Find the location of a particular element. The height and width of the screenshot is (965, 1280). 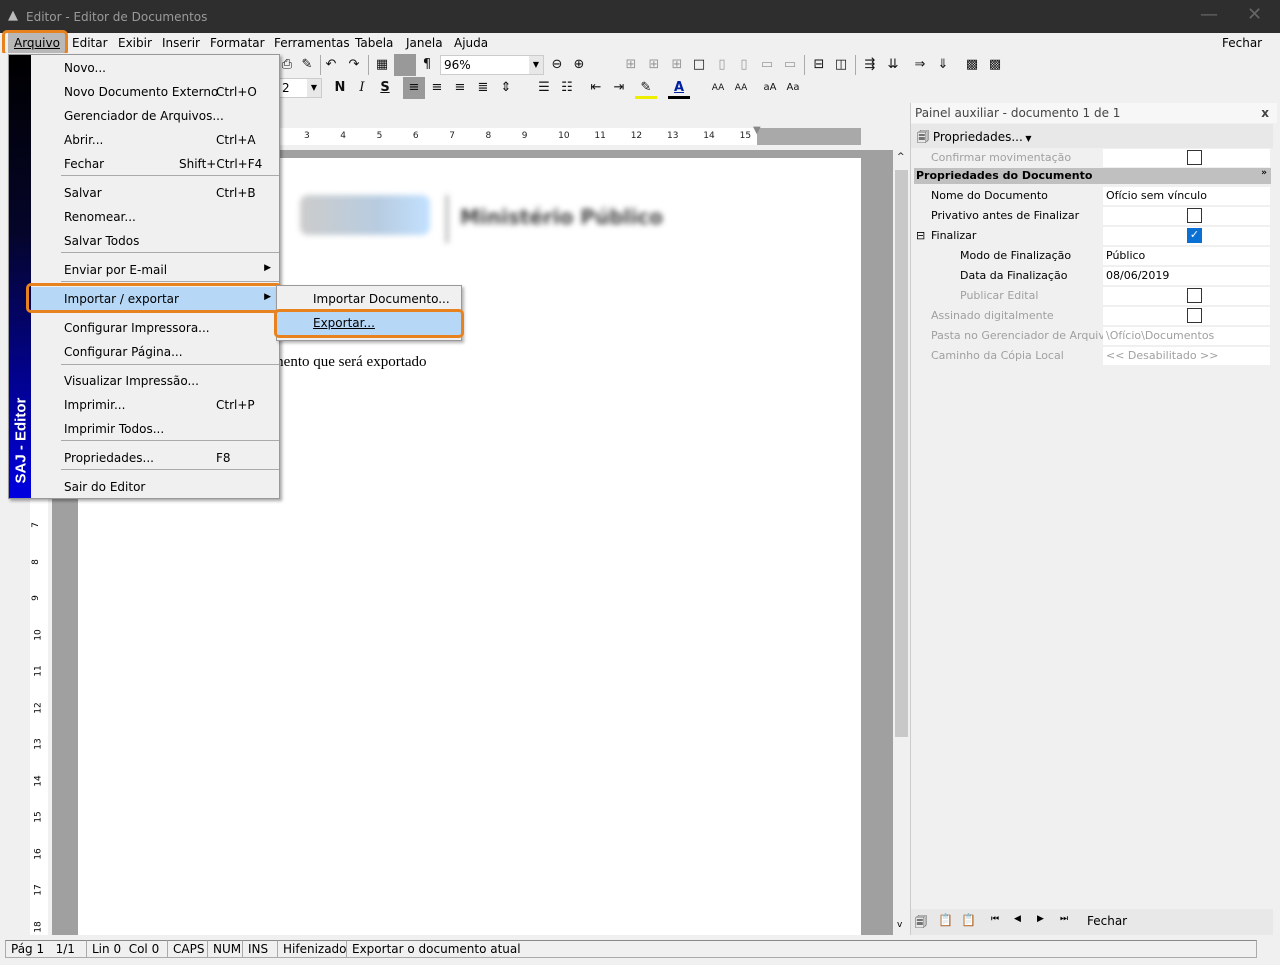

zoom-out-icon: ⊖ is located at coordinates (557, 65).